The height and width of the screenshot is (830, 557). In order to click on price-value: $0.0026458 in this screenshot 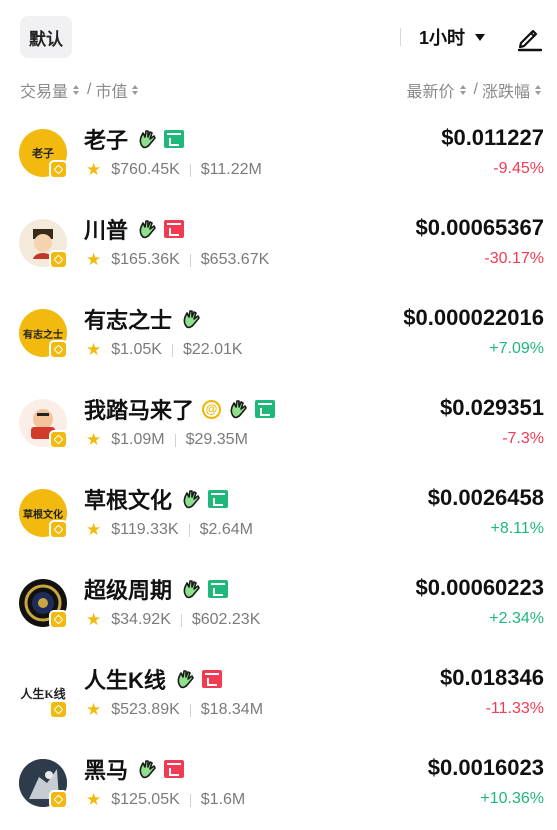, I will do `click(485, 497)`.